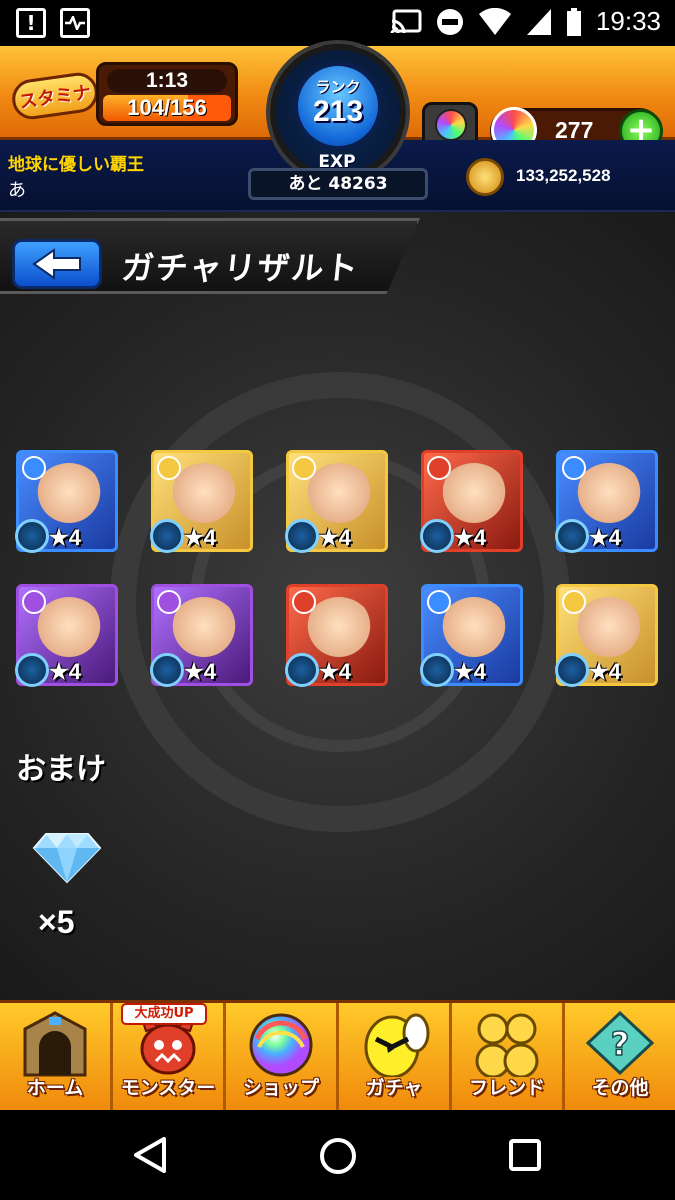 The image size is (675, 1200). I want to click on nav-item-other: ? その他, so click(620, 1056).